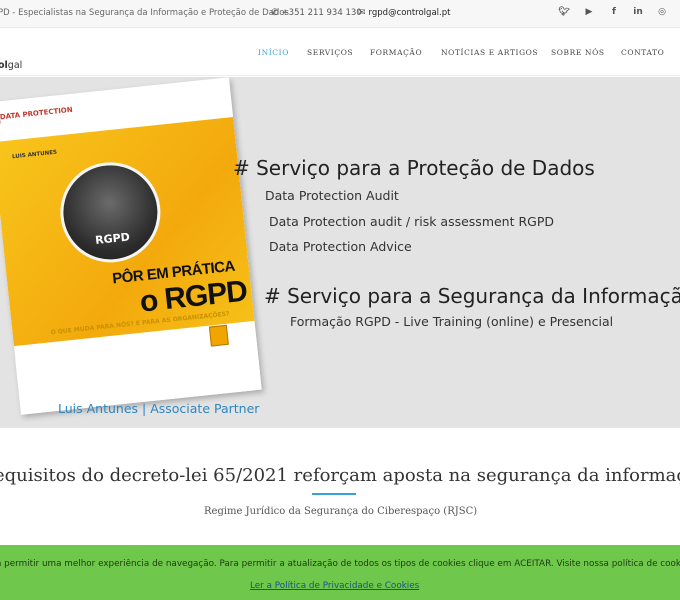 The width and height of the screenshot is (680, 600). Describe the element at coordinates (638, 12) in the screenshot. I see `linkedin-icon: in` at that location.